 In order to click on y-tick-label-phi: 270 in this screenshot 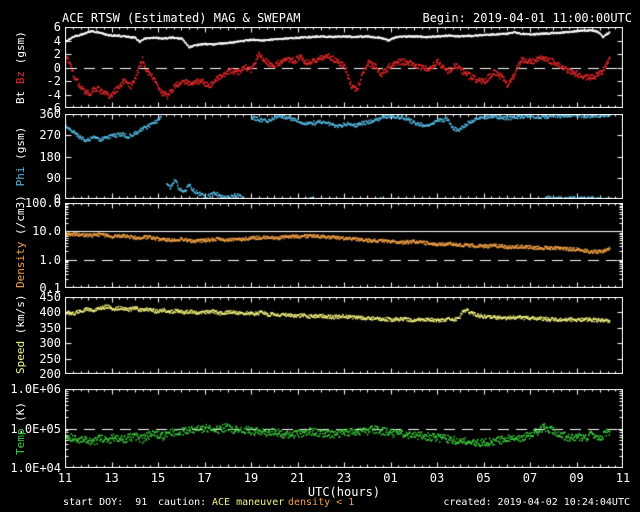, I will do `click(50, 135)`.